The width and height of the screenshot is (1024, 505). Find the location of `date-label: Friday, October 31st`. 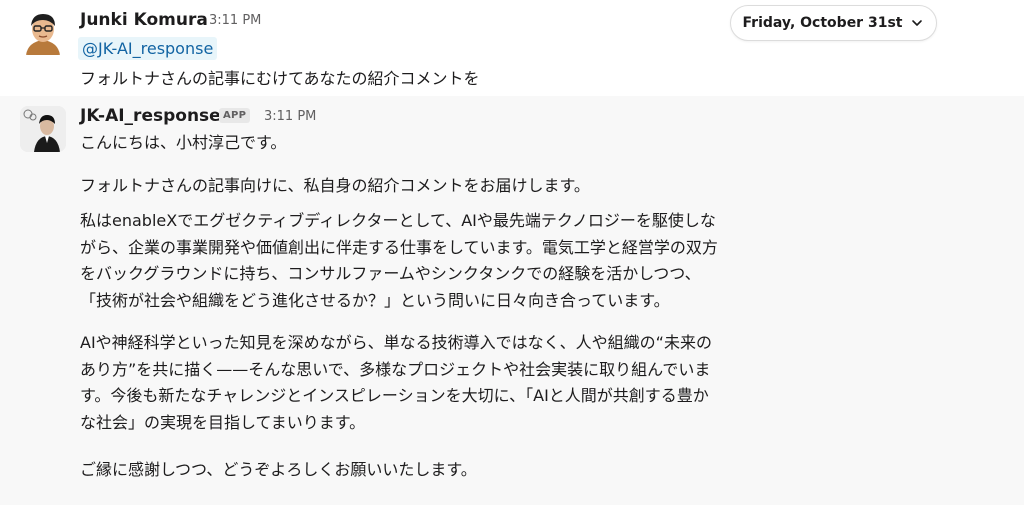

date-label: Friday, October 31st is located at coordinates (822, 23).